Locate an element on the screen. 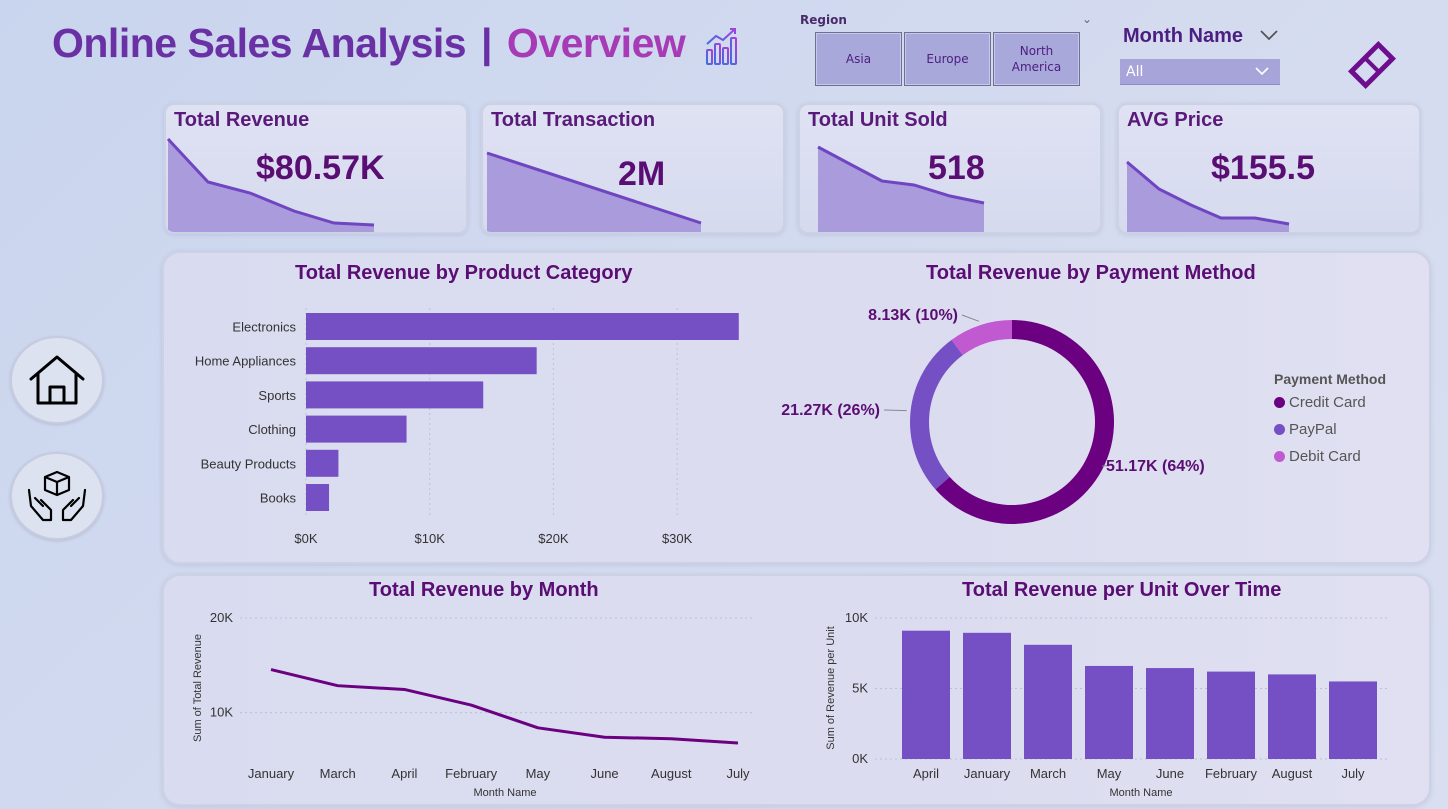 Image resolution: width=1448 pixels, height=809 pixels. products-nav-button is located at coordinates (57, 496).